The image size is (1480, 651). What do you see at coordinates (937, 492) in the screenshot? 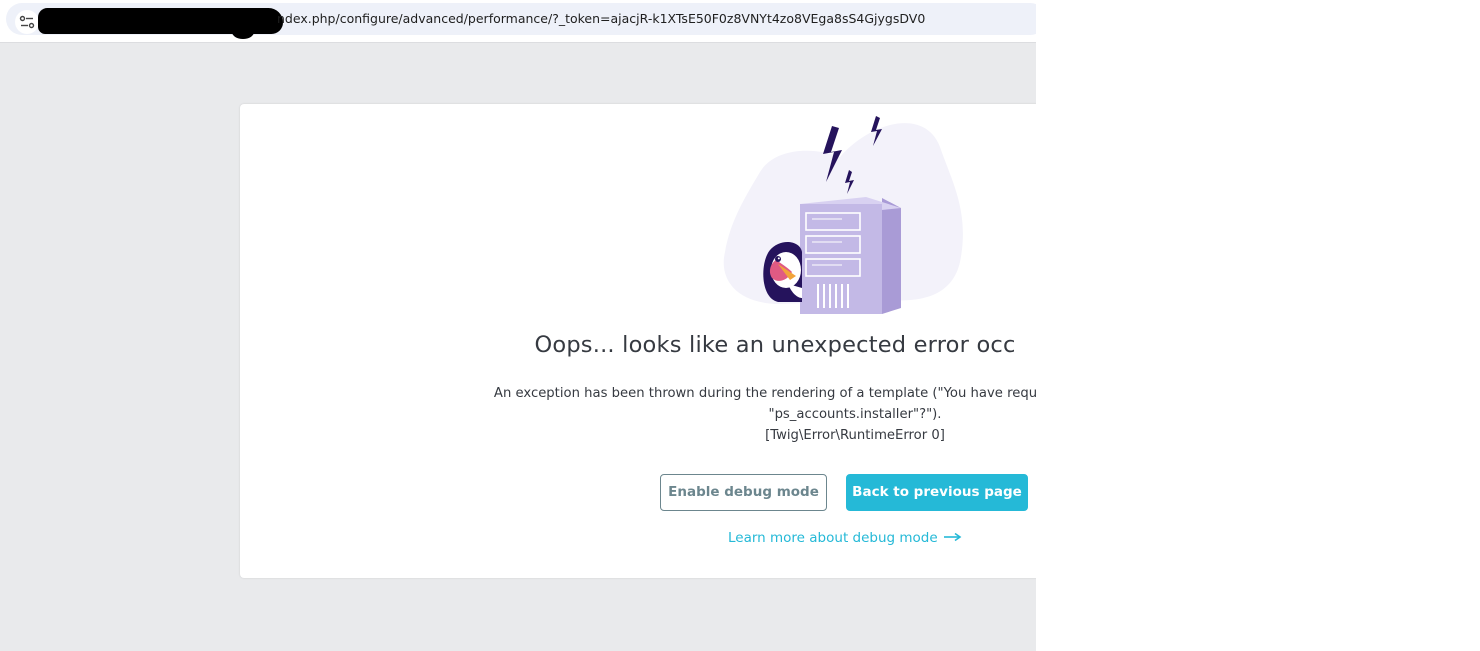
I see `back-to-previous-page-button: Back to previous page` at bounding box center [937, 492].